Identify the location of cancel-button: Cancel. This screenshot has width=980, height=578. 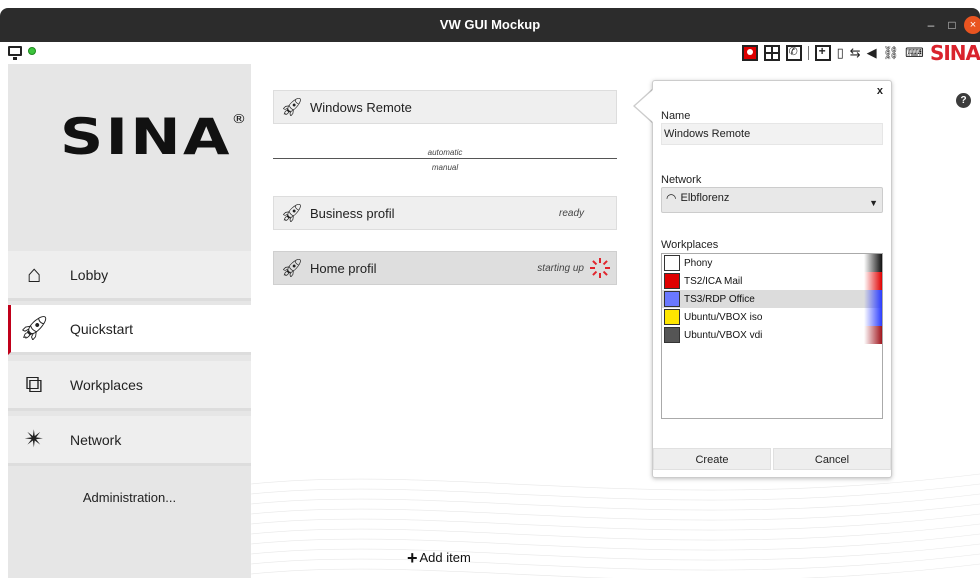
(832, 459).